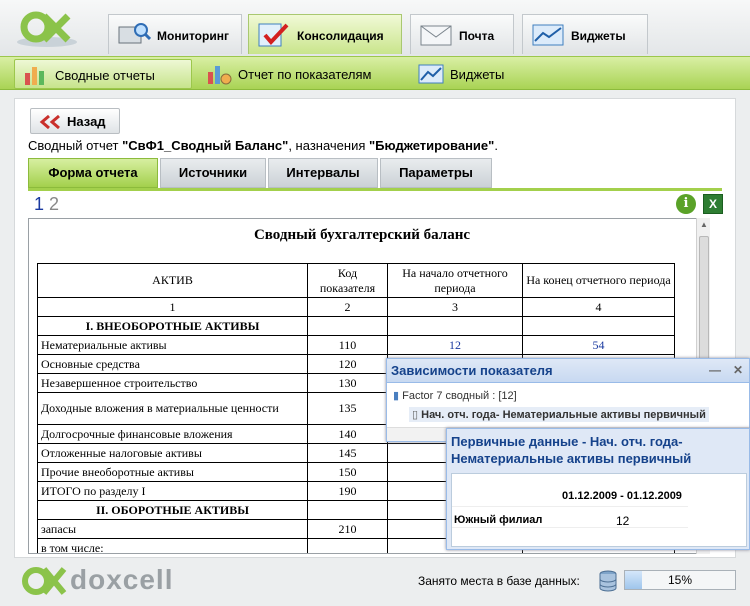 The width and height of the screenshot is (750, 606). Describe the element at coordinates (213, 173) in the screenshot. I see `tab-sources: Источники` at that location.